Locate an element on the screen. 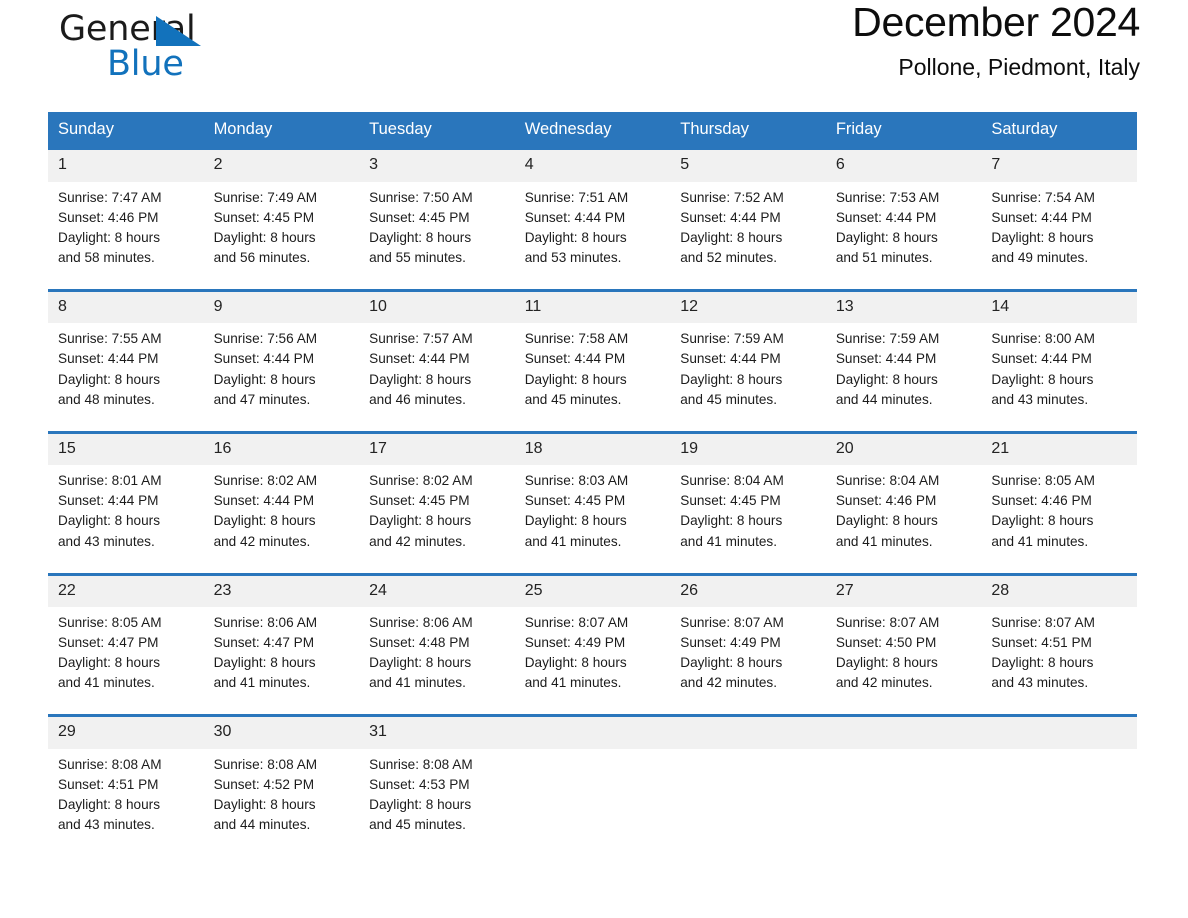 This screenshot has height=918, width=1188. day-number: 7 is located at coordinates (1059, 166).